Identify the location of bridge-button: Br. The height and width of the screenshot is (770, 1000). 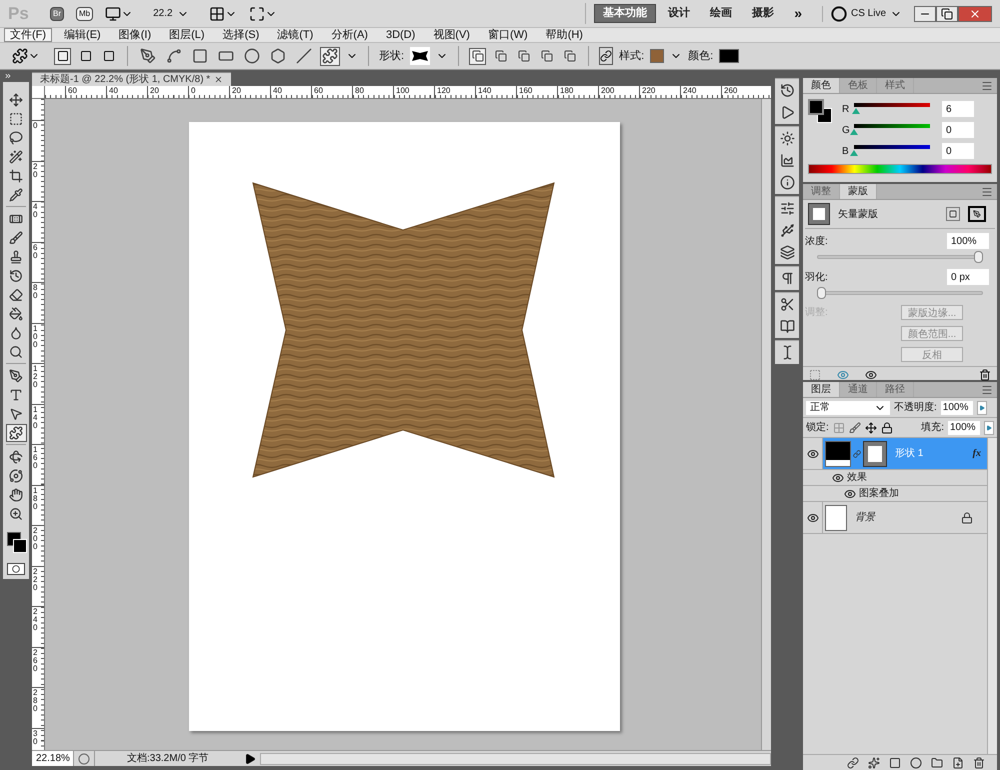
(57, 13).